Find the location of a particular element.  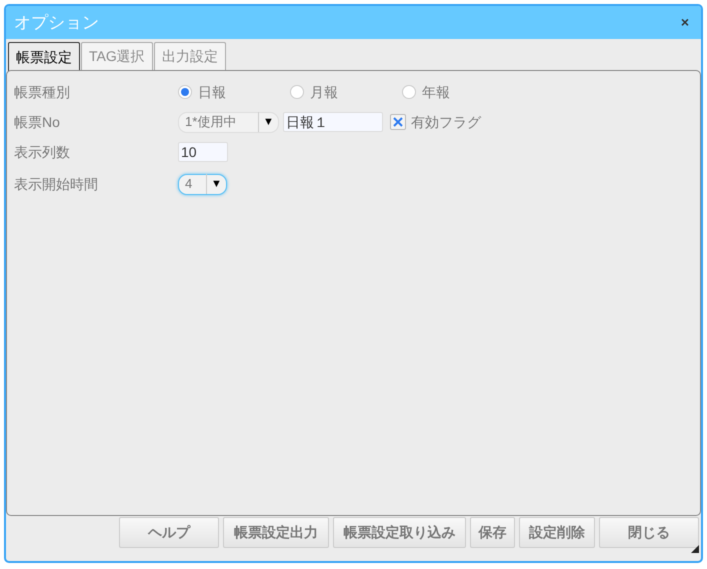

dialog-button: 設定削除 is located at coordinates (557, 532).